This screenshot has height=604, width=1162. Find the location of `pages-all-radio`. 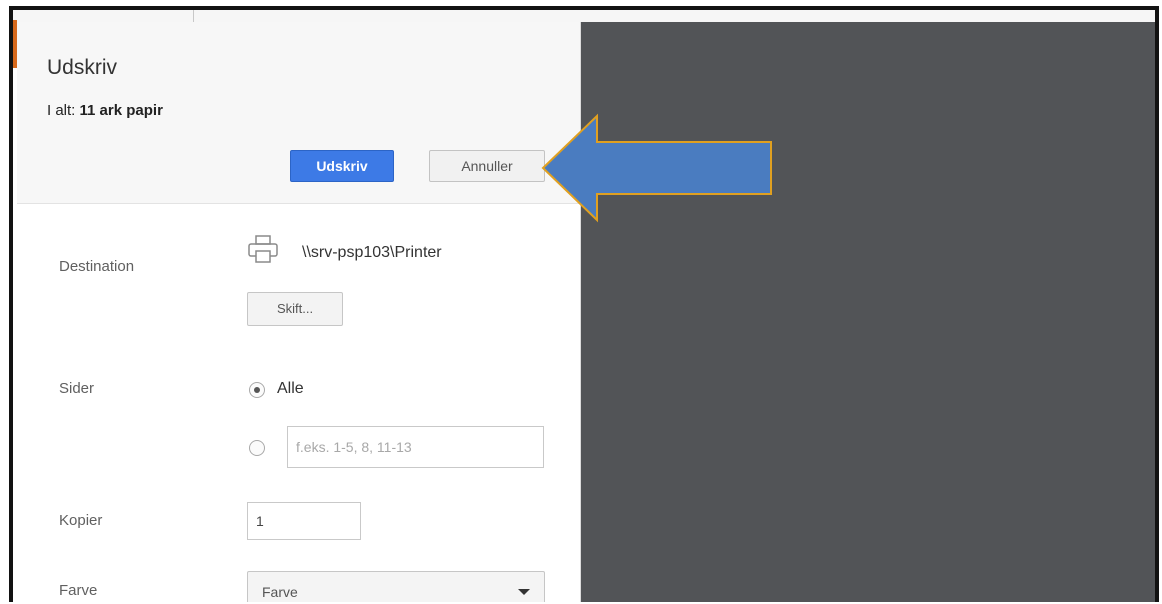

pages-all-radio is located at coordinates (257, 390).